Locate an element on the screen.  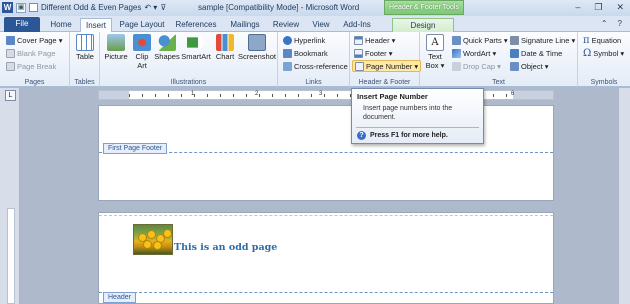
date-time-button: Date & Time is located at coordinates (536, 53).